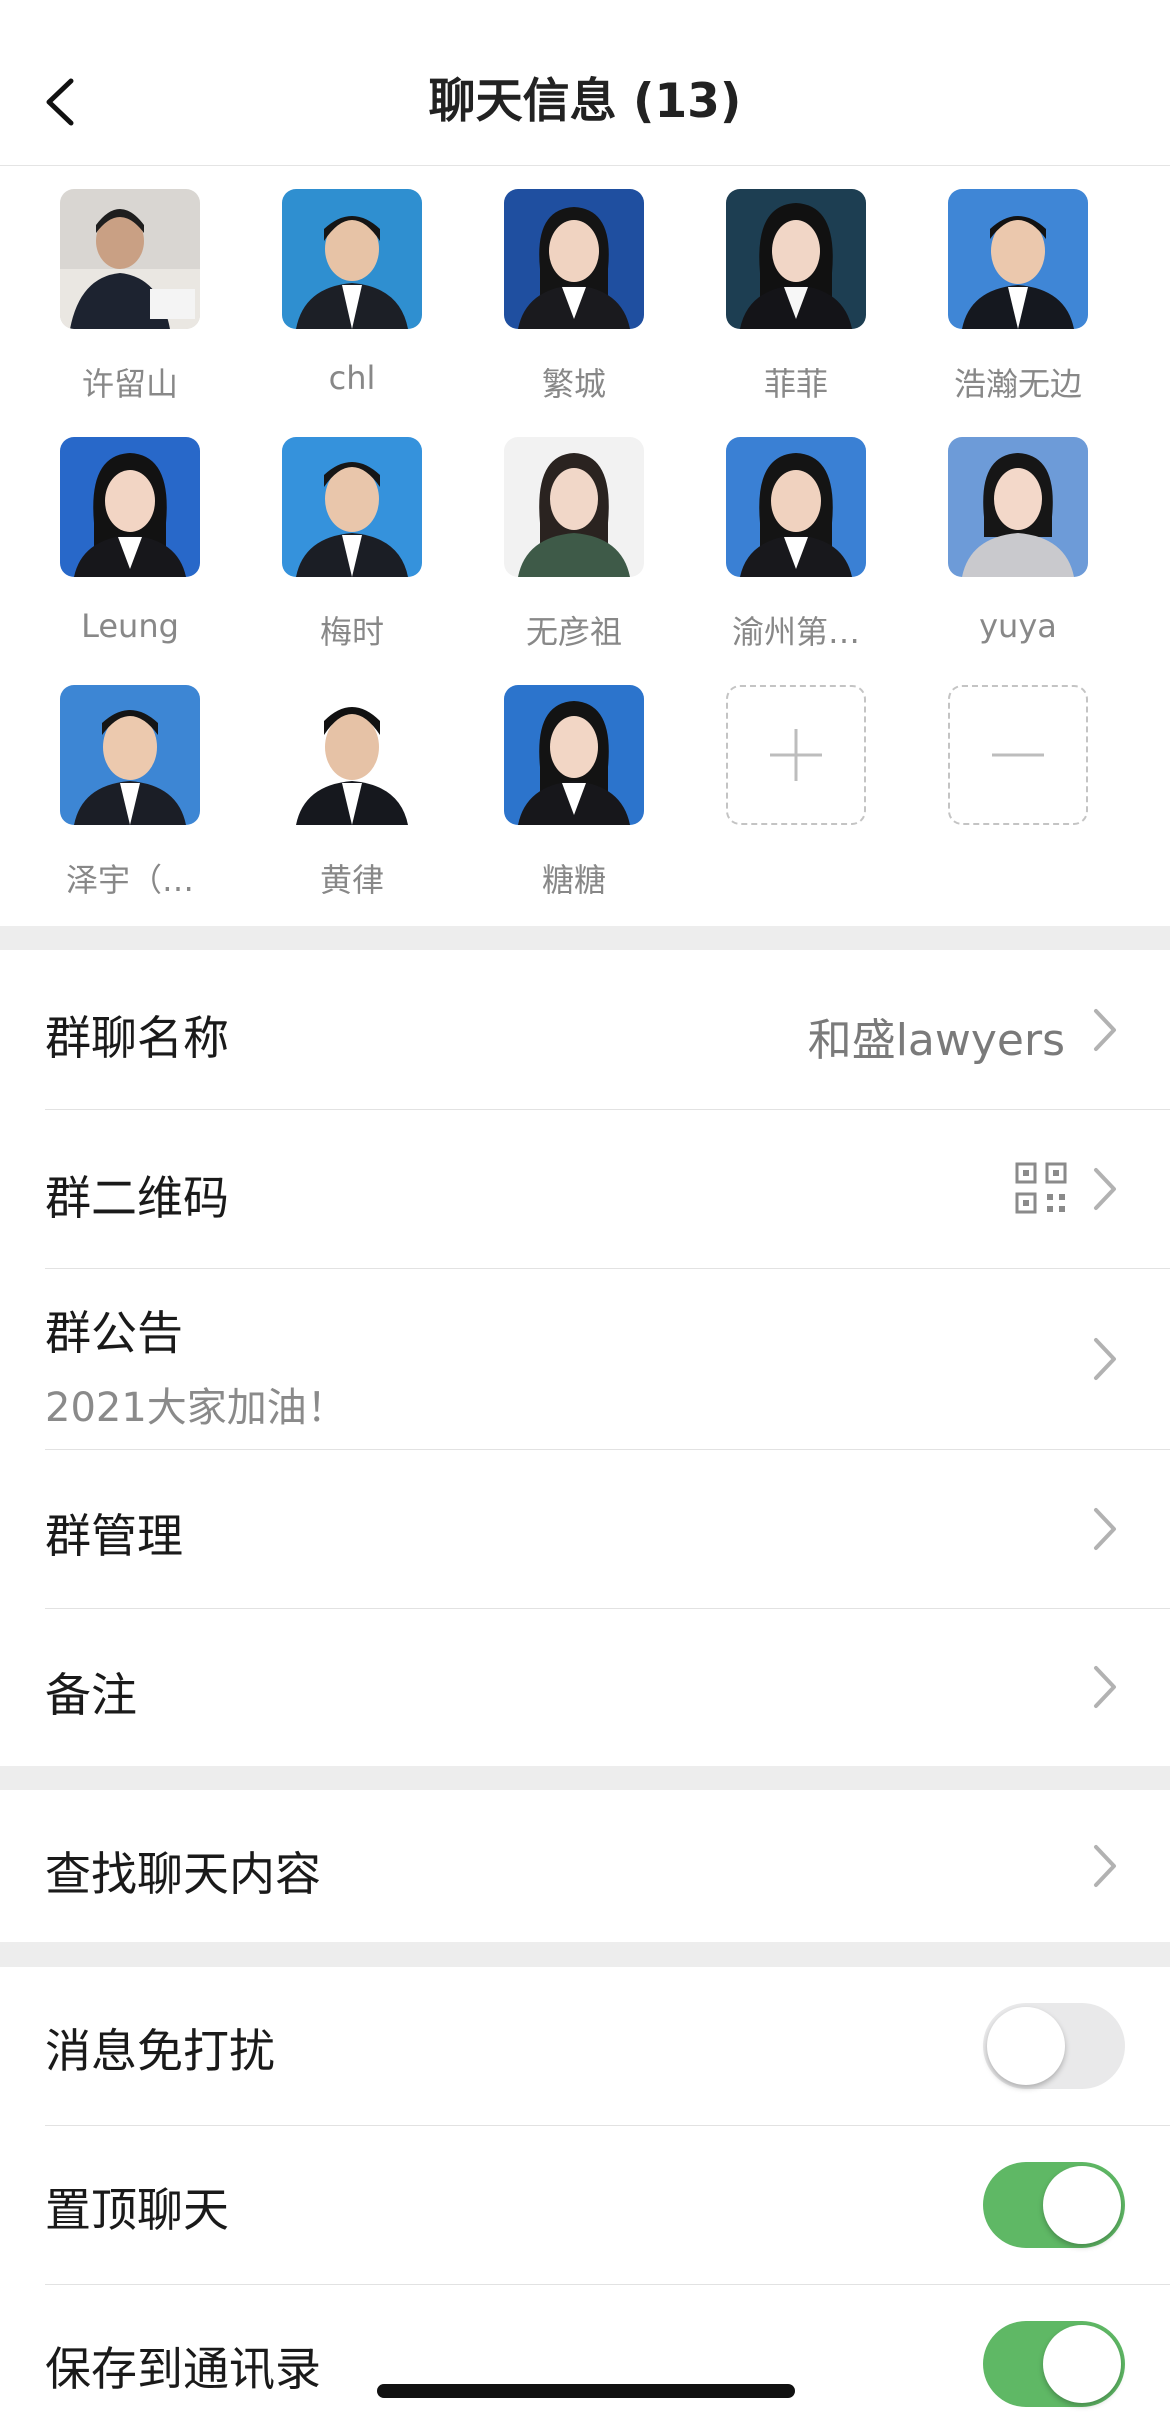 Image resolution: width=1170 pixels, height=2425 pixels. I want to click on member-item: yuya, so click(1018, 547).